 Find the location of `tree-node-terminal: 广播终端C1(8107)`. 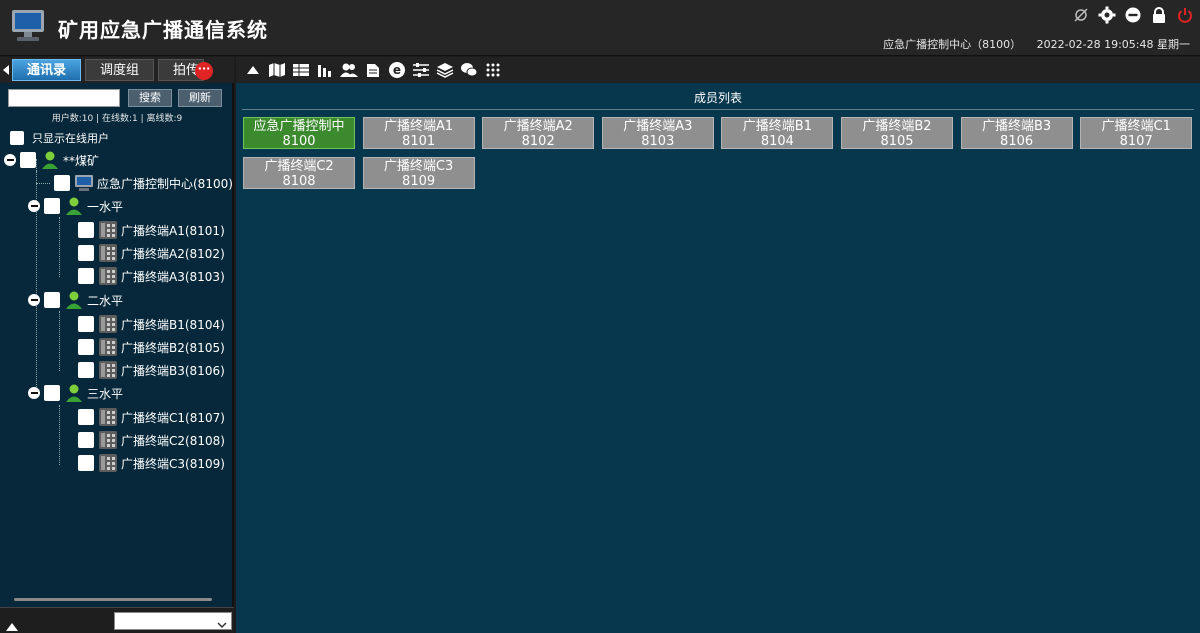

tree-node-terminal: 广播终端C1(8107) is located at coordinates (149, 417).